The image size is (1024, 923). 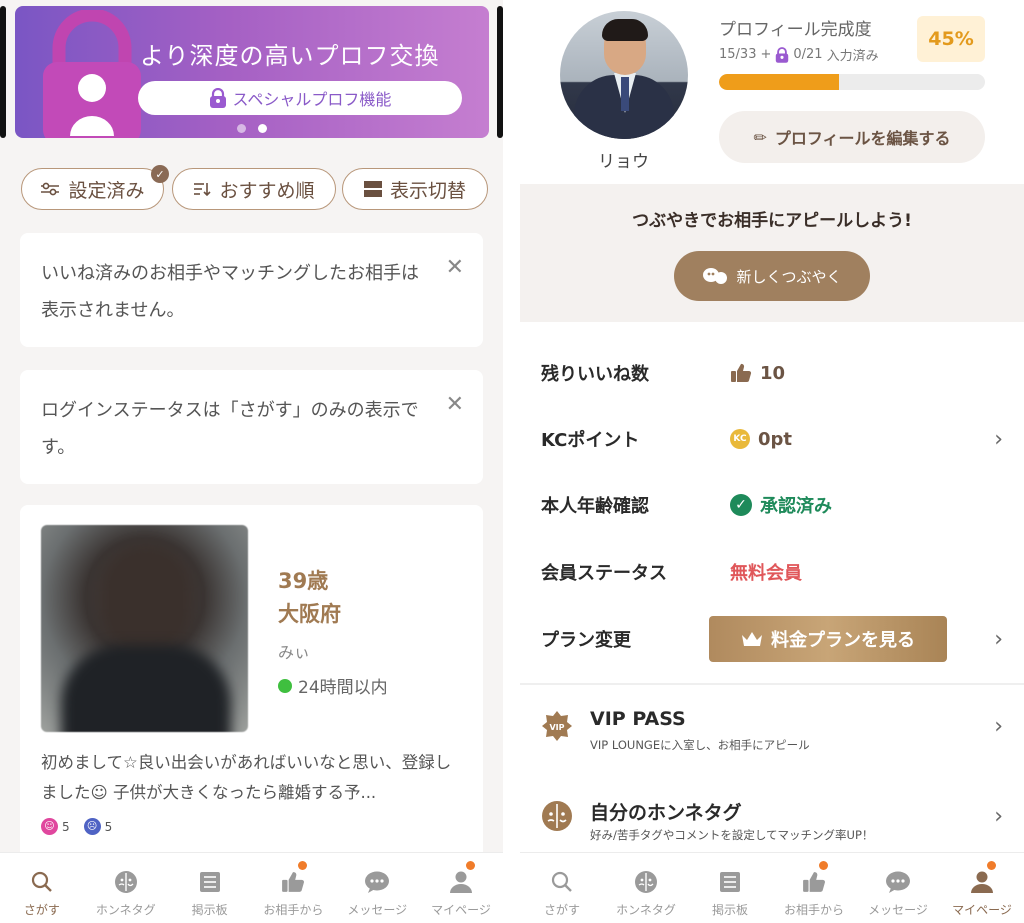 What do you see at coordinates (852, 137) in the screenshot?
I see `edit-profile-button: ✏ プロフィールを編集する` at bounding box center [852, 137].